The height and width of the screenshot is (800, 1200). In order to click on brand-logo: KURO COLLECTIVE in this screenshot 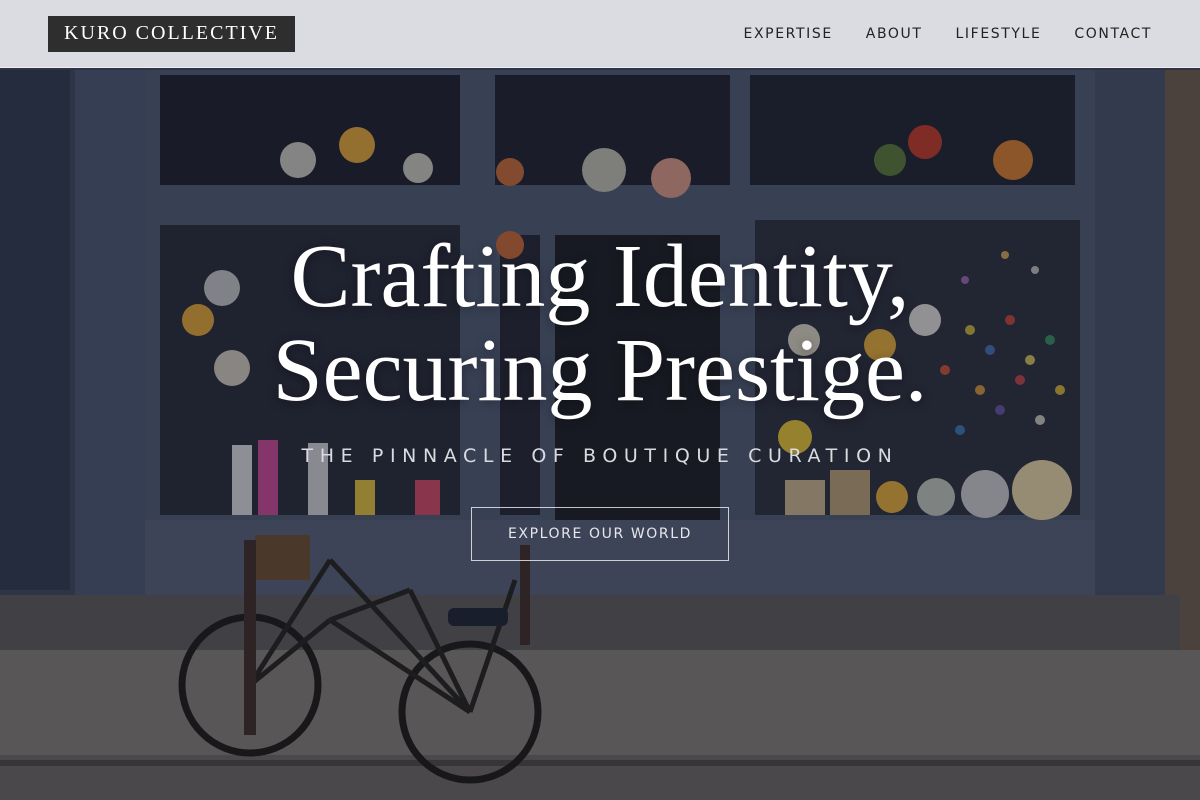, I will do `click(171, 33)`.